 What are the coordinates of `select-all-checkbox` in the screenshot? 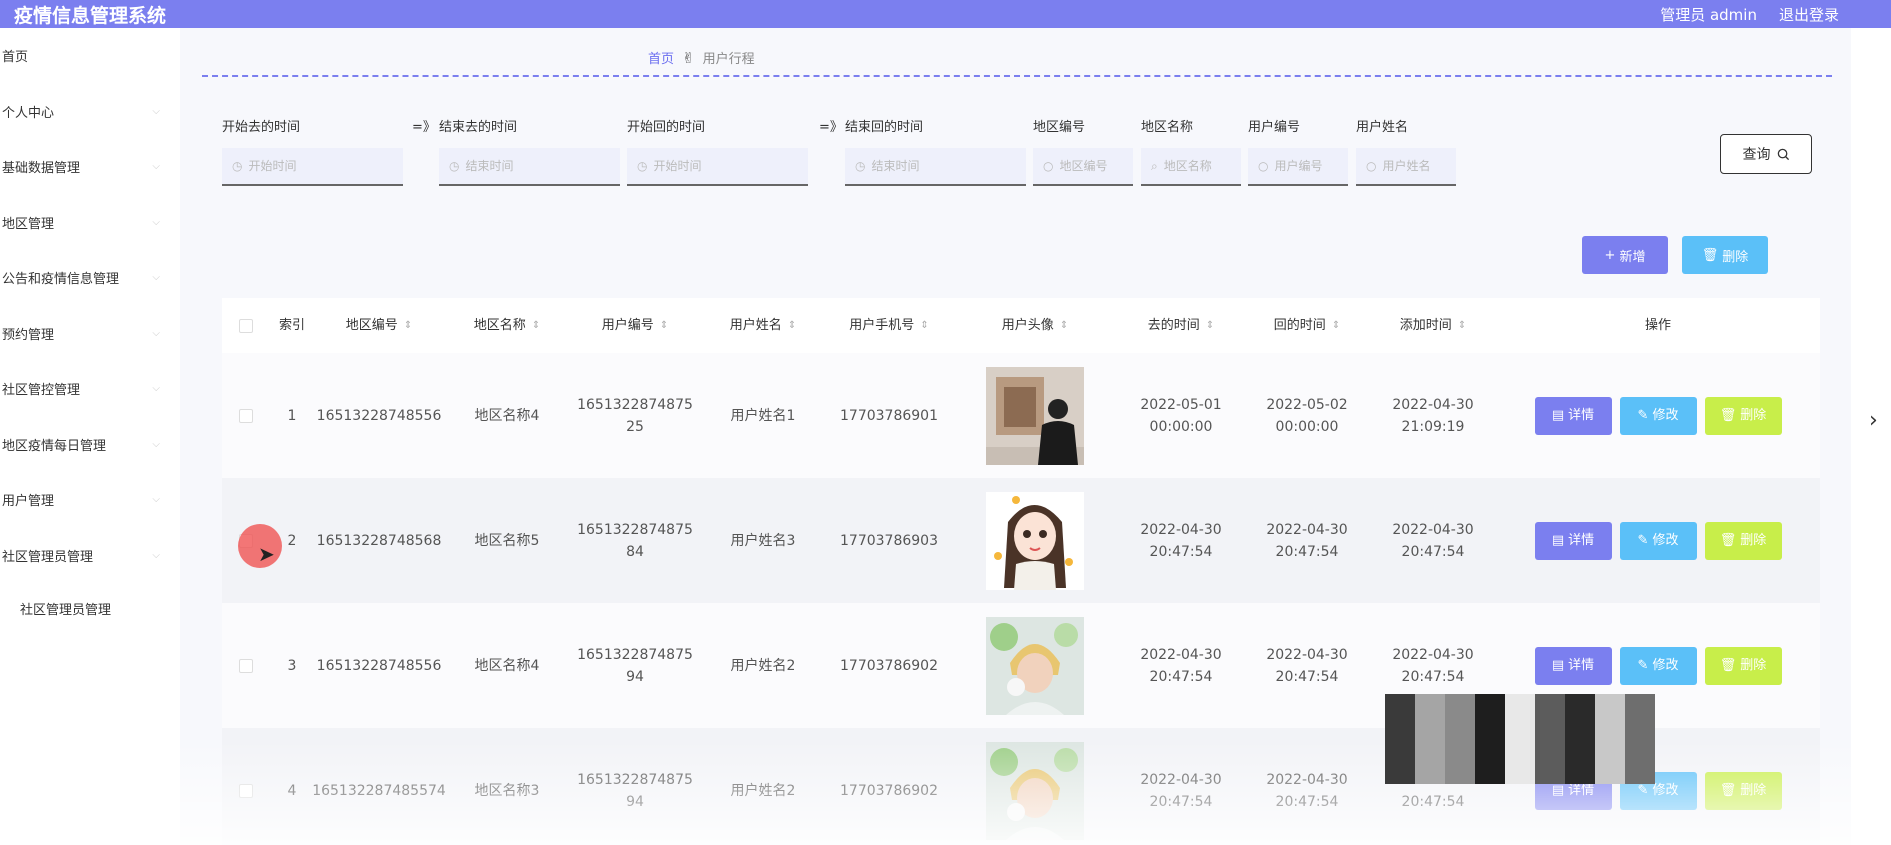 It's located at (246, 325).